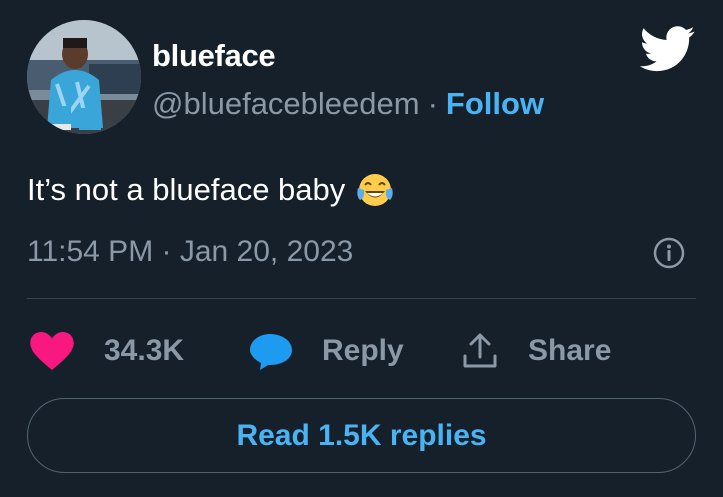  Describe the element at coordinates (361, 298) in the screenshot. I see `divider` at that location.